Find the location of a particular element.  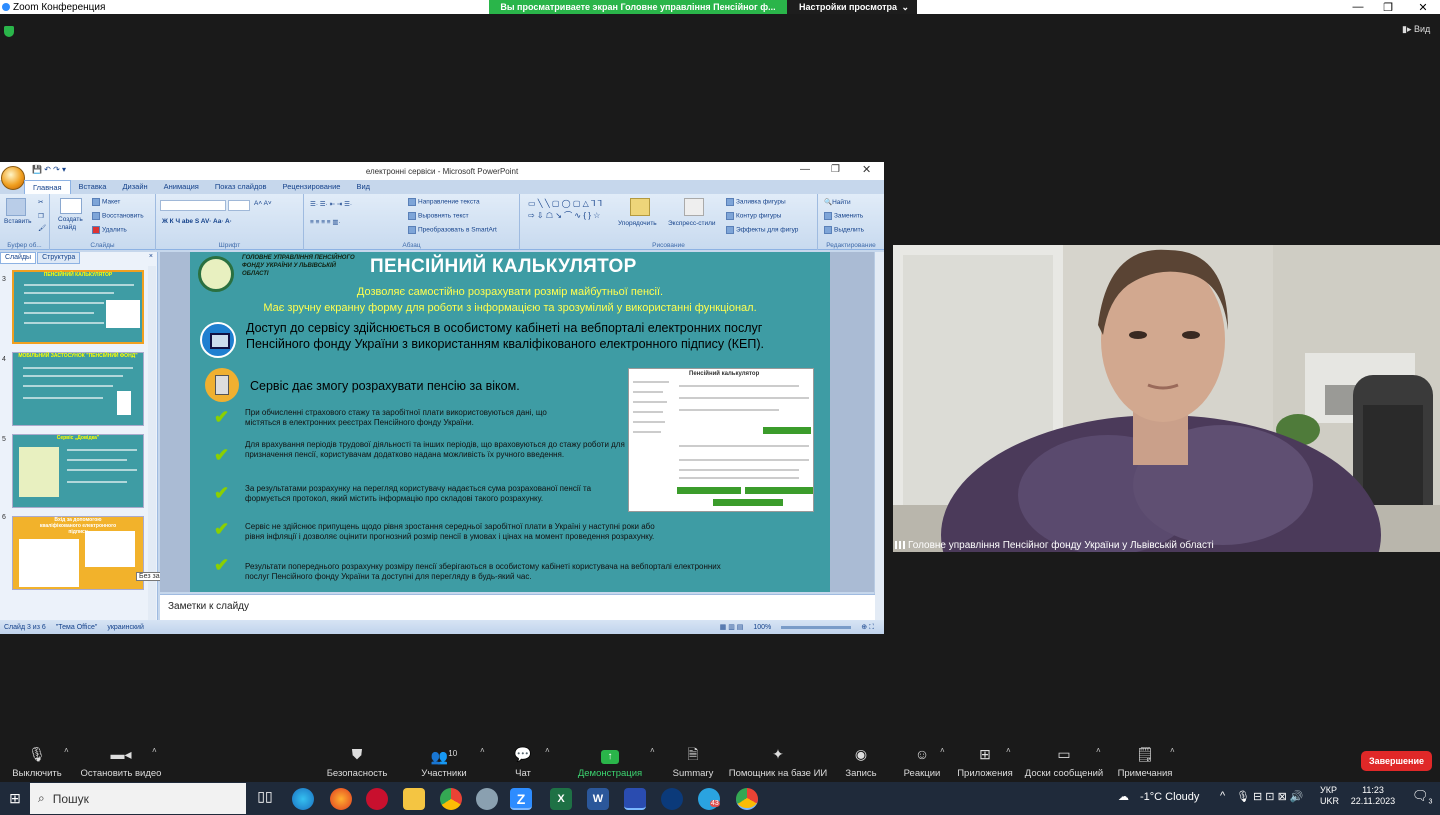

file-explorer-icon is located at coordinates (414, 799).